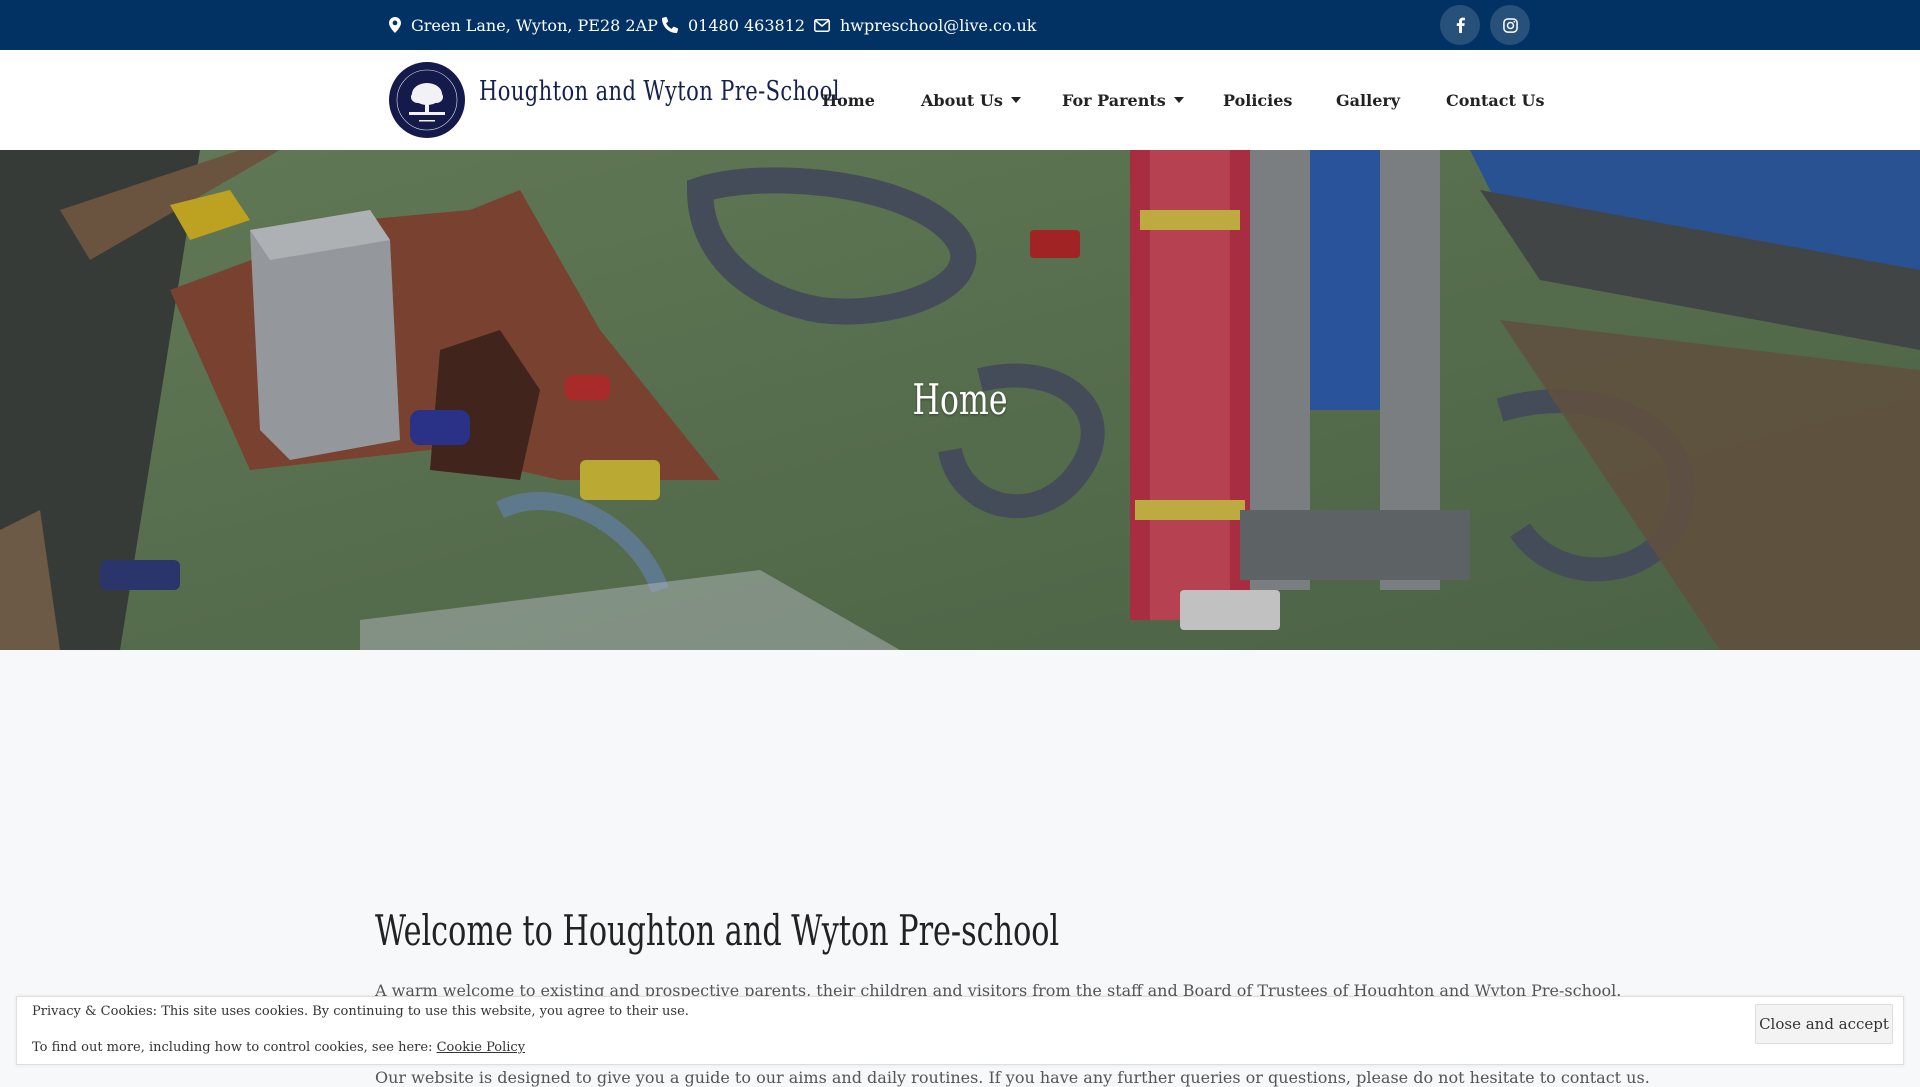 The width and height of the screenshot is (1920, 1087). I want to click on nav-policies-label: Policies, so click(1257, 100).